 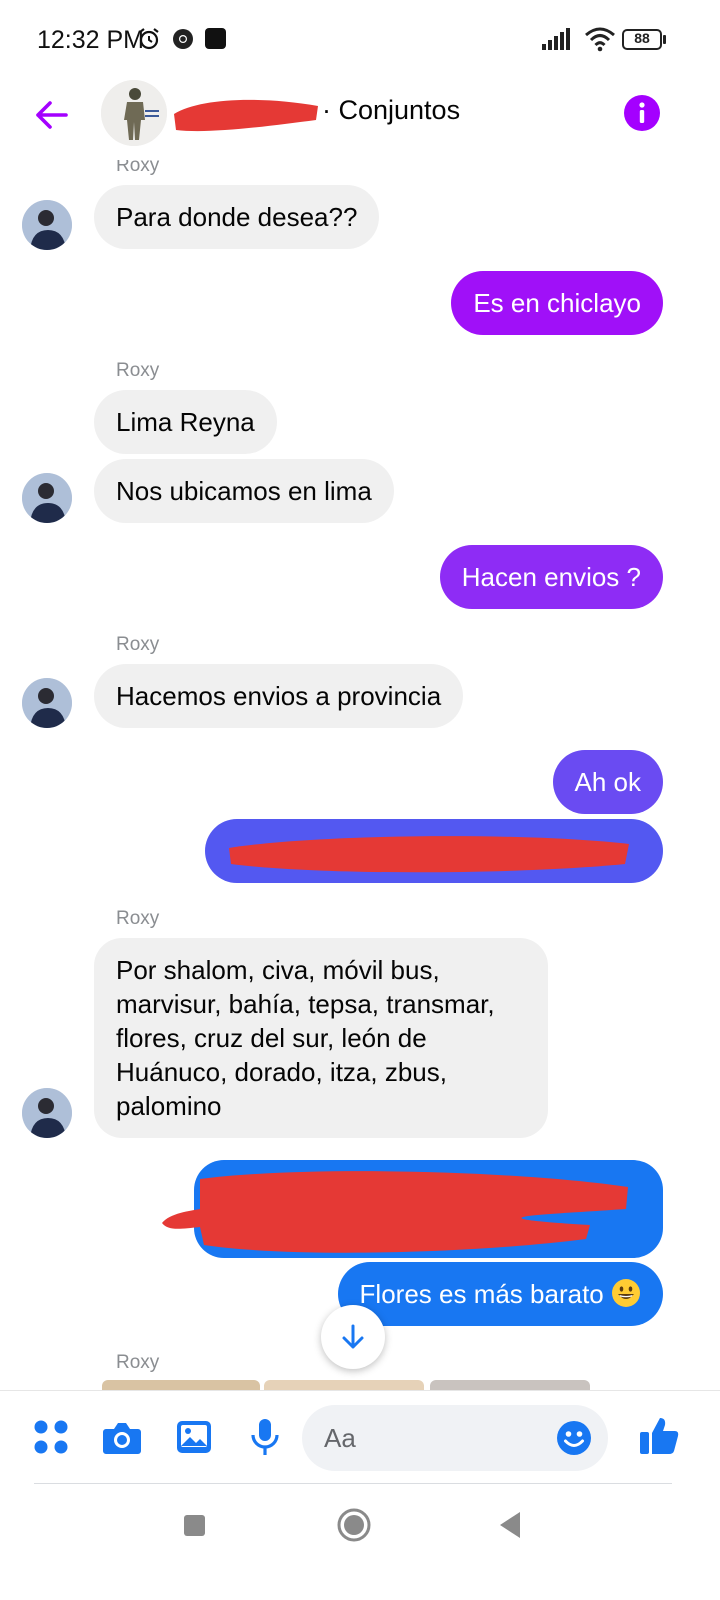 What do you see at coordinates (360, 40) in the screenshot?
I see `status-bar: 12:32 PM 88` at bounding box center [360, 40].